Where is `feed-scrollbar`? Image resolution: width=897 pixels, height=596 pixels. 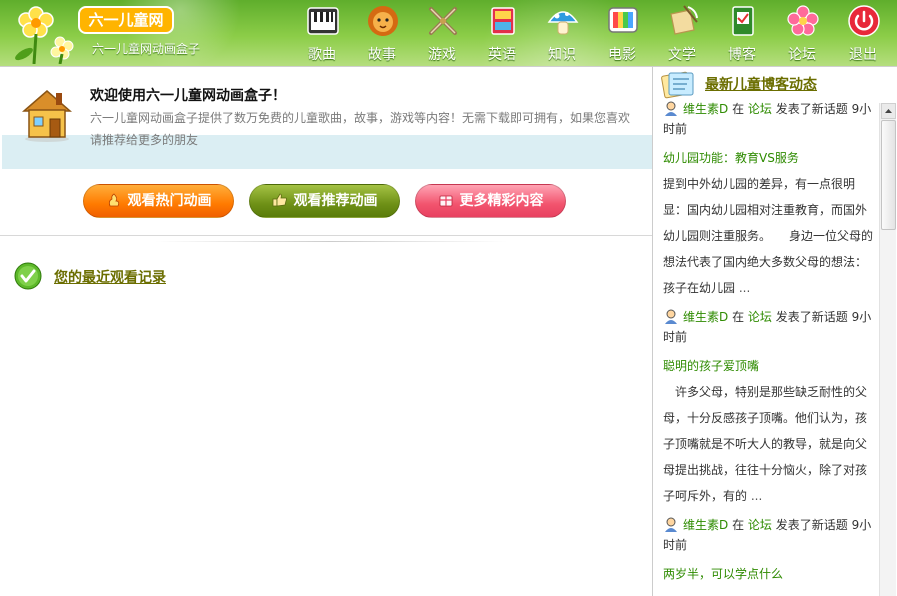
feed-scrollbar is located at coordinates (887, 349).